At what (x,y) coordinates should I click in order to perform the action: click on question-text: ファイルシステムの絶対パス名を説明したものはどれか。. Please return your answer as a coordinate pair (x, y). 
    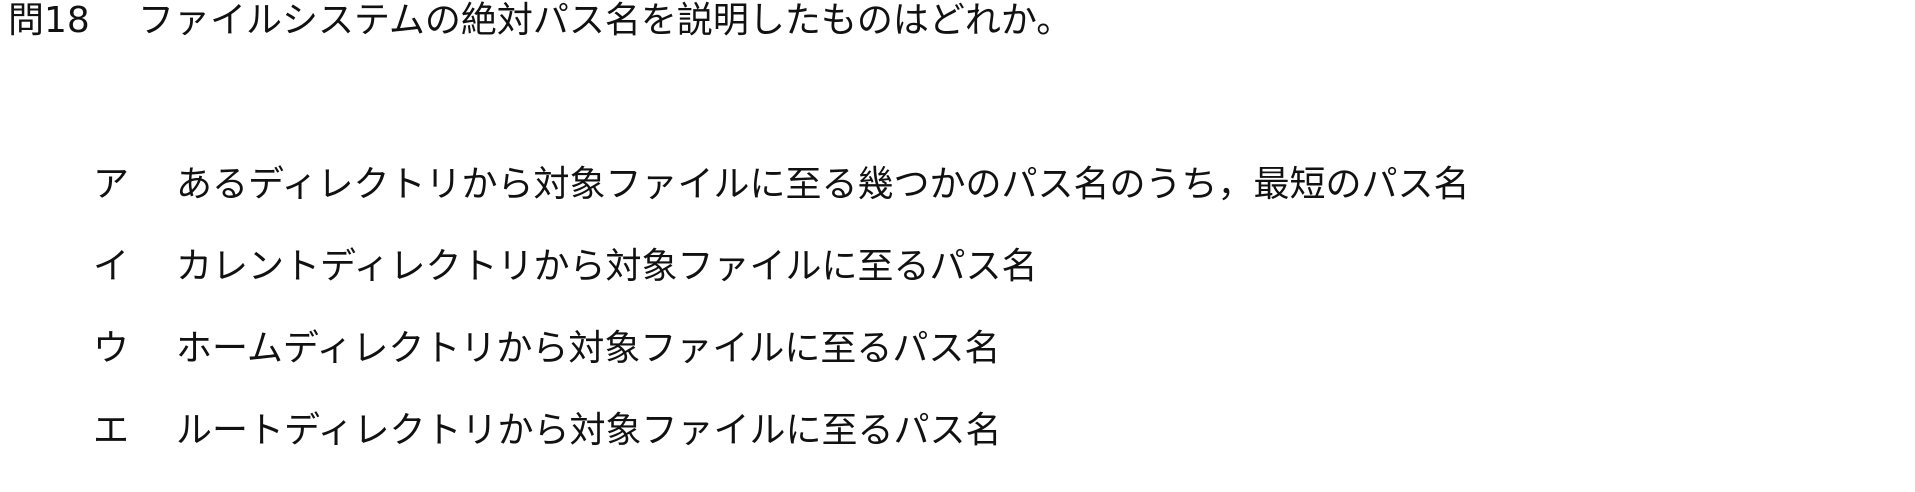
    Looking at the image, I should click on (605, 20).